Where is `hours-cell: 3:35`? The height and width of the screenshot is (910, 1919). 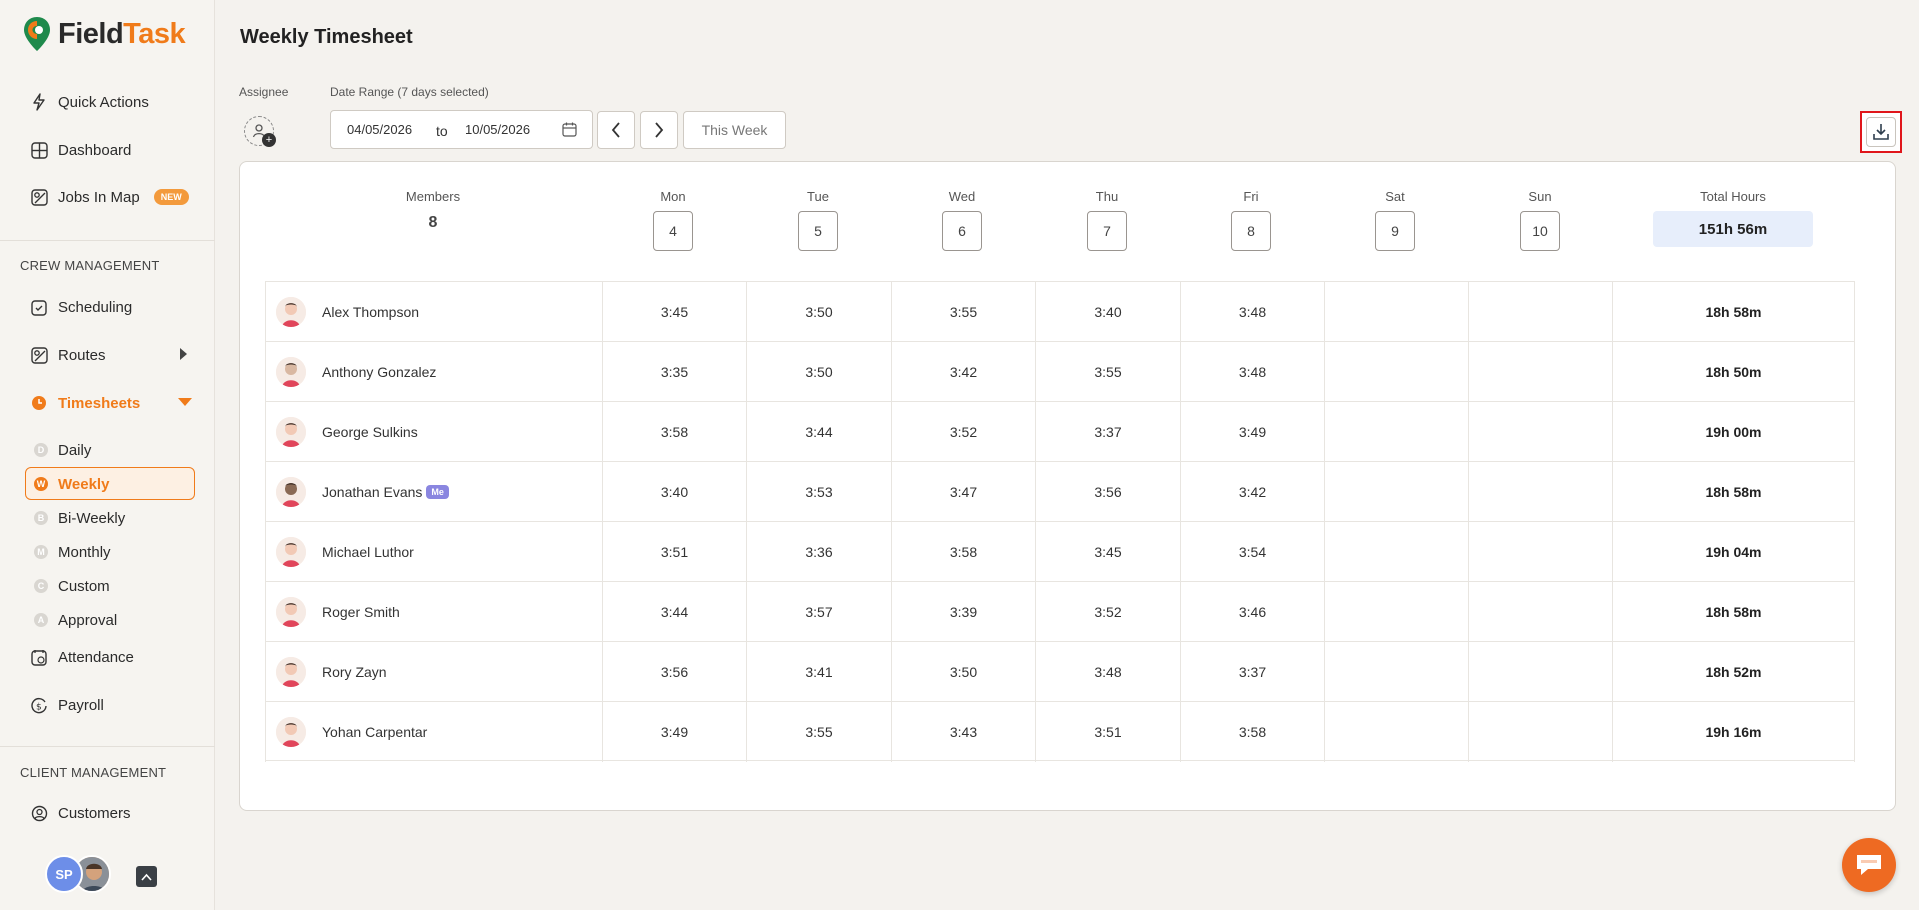
hours-cell: 3:35 is located at coordinates (674, 372).